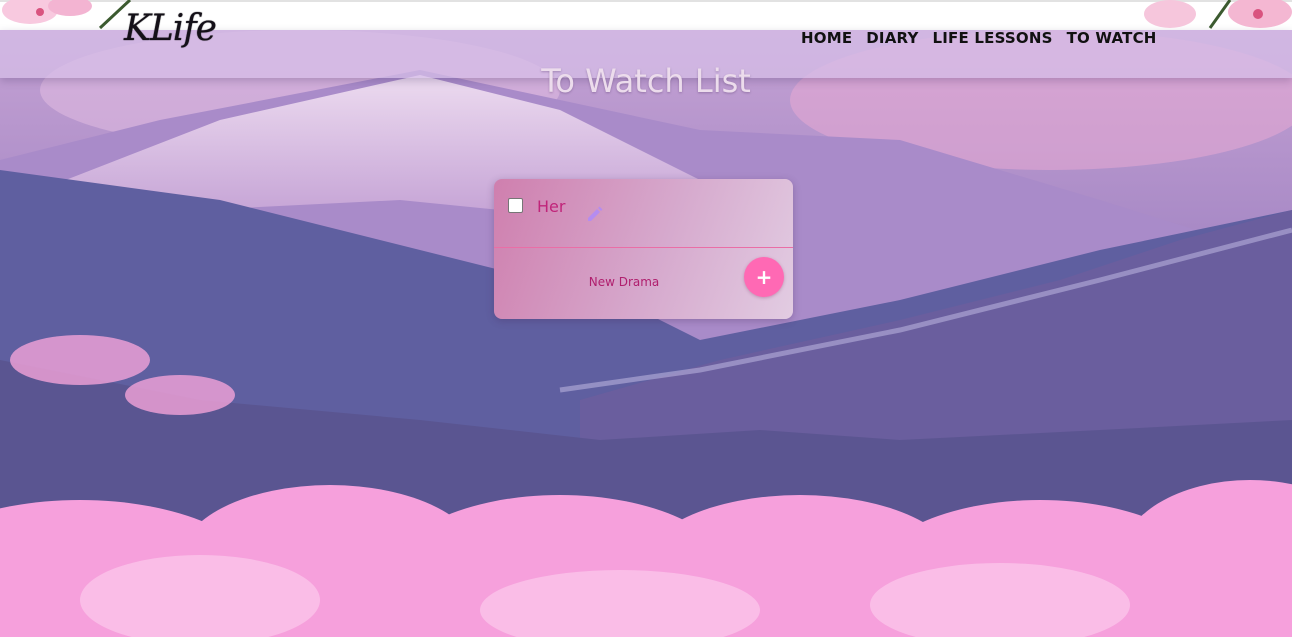 The width and height of the screenshot is (1292, 637). What do you see at coordinates (1112, 38) in the screenshot?
I see `nav-item-to-watch: TO WATCH` at bounding box center [1112, 38].